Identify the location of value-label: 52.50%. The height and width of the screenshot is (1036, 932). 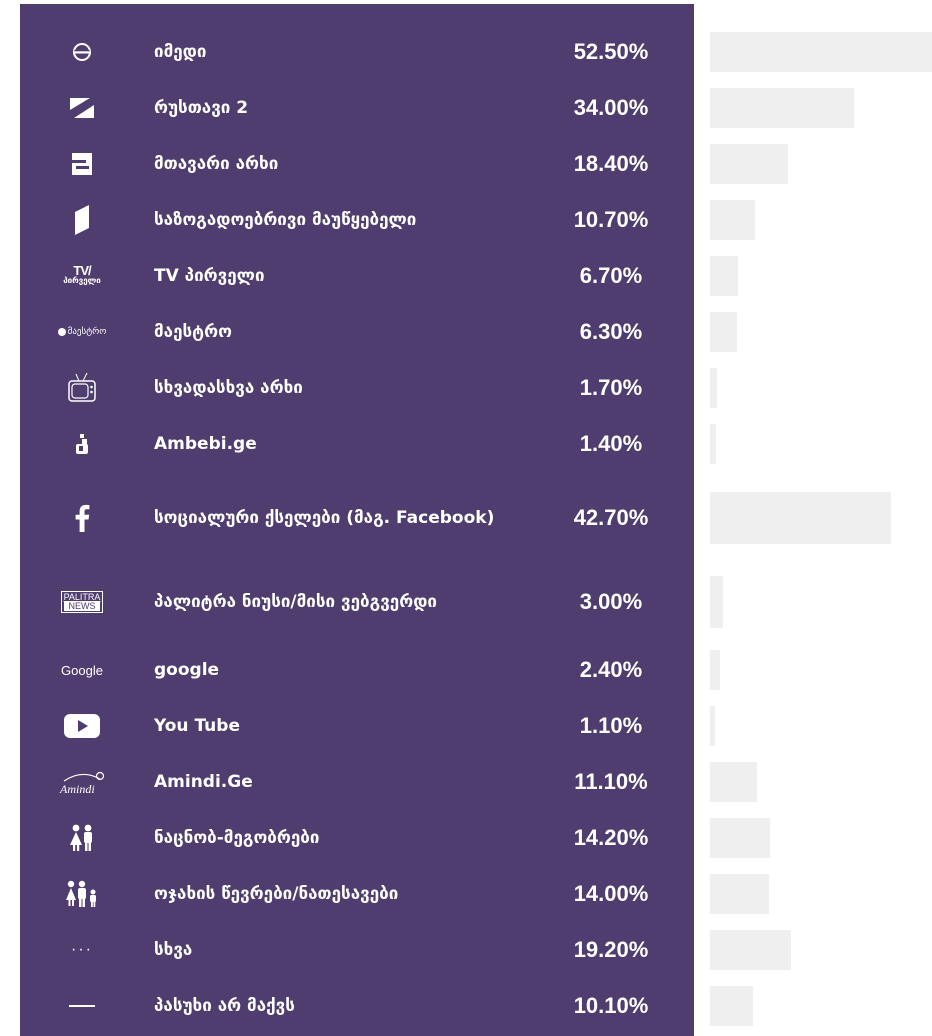
(611, 51).